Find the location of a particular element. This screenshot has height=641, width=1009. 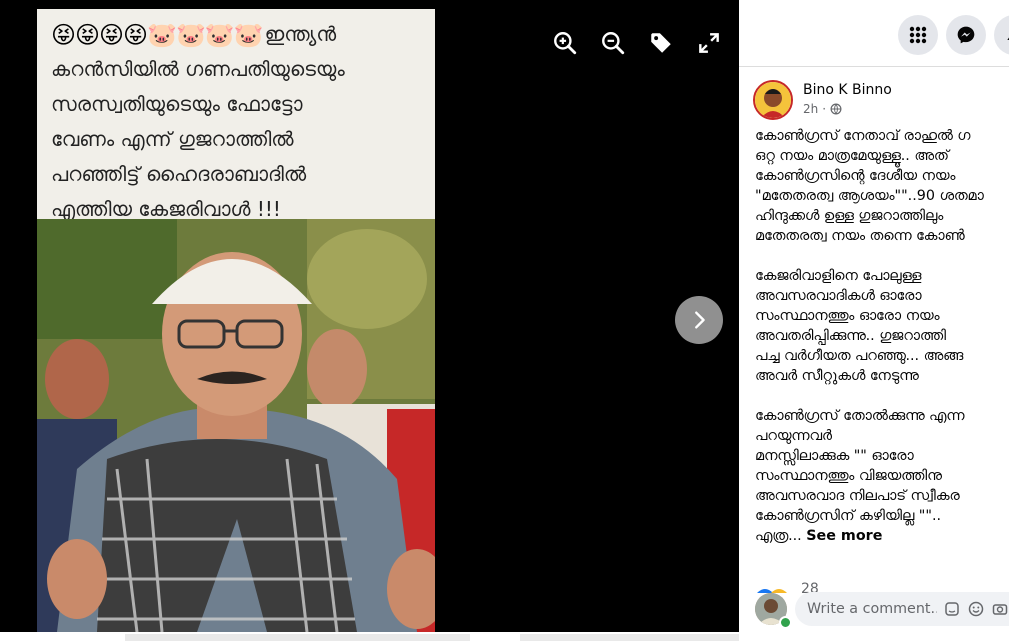

menu-button is located at coordinates (918, 35).